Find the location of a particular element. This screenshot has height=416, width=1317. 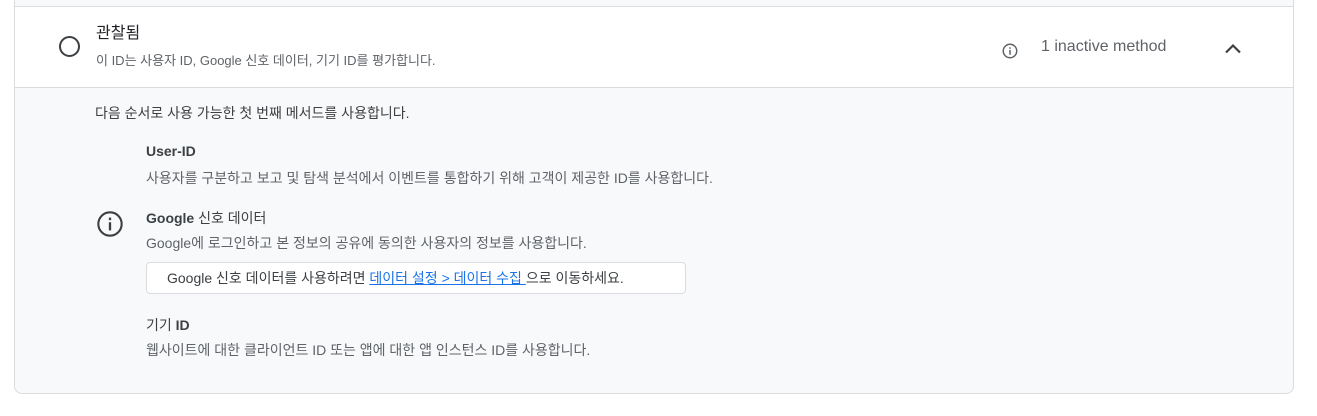

data-collection-settings-link: 데이터 설정 > 데이터 수집 is located at coordinates (447, 278).